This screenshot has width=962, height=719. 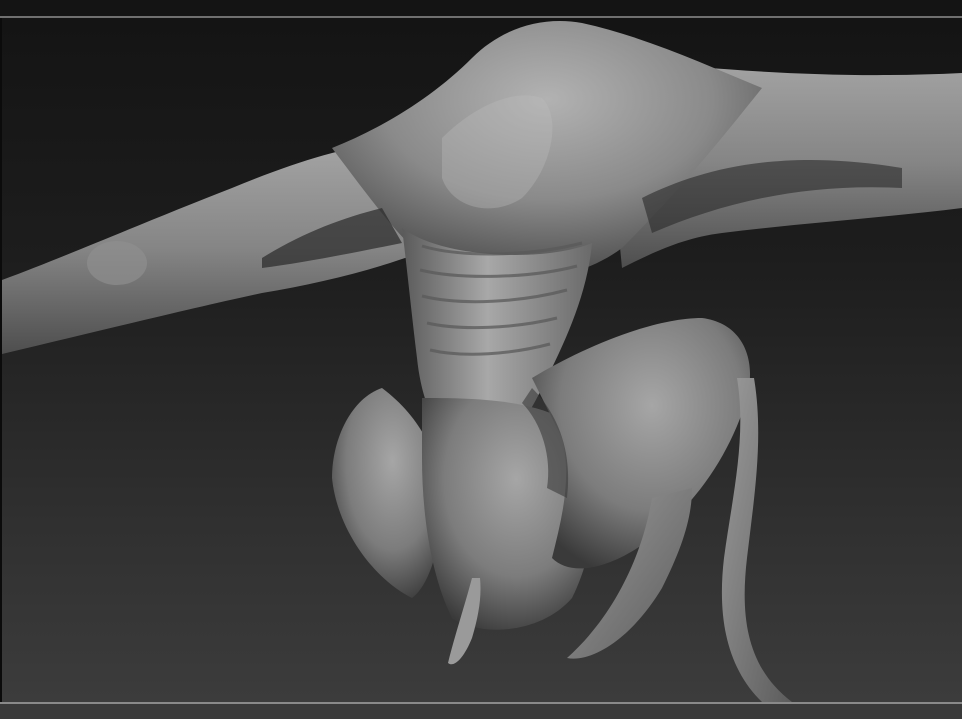 I want to click on head-right-lobe, so click(x=641, y=443).